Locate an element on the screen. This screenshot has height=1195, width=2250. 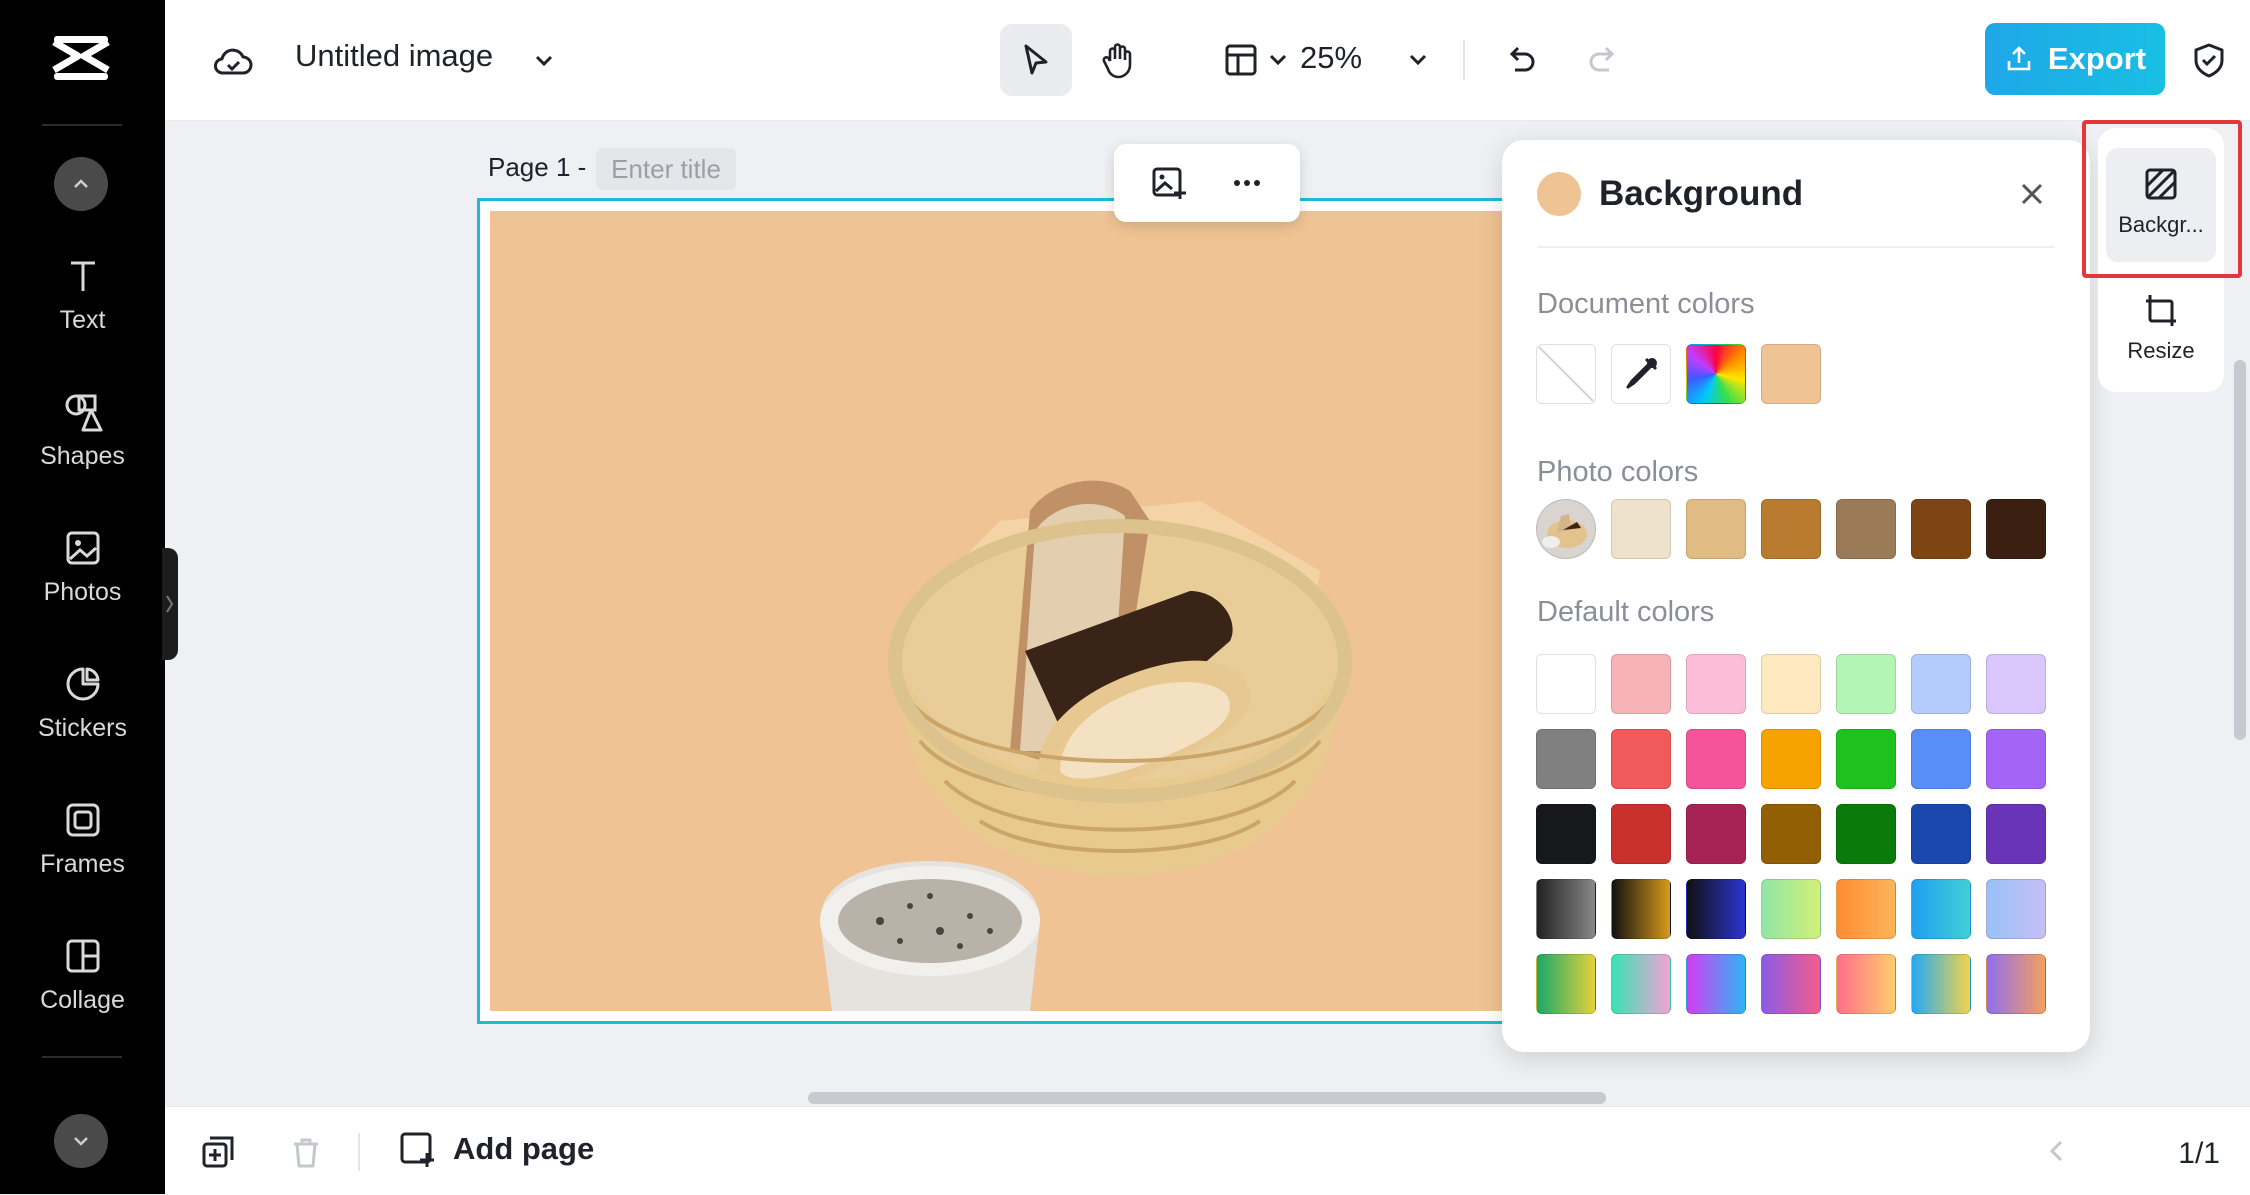
chevron-right-icon is located at coordinates (170, 604).